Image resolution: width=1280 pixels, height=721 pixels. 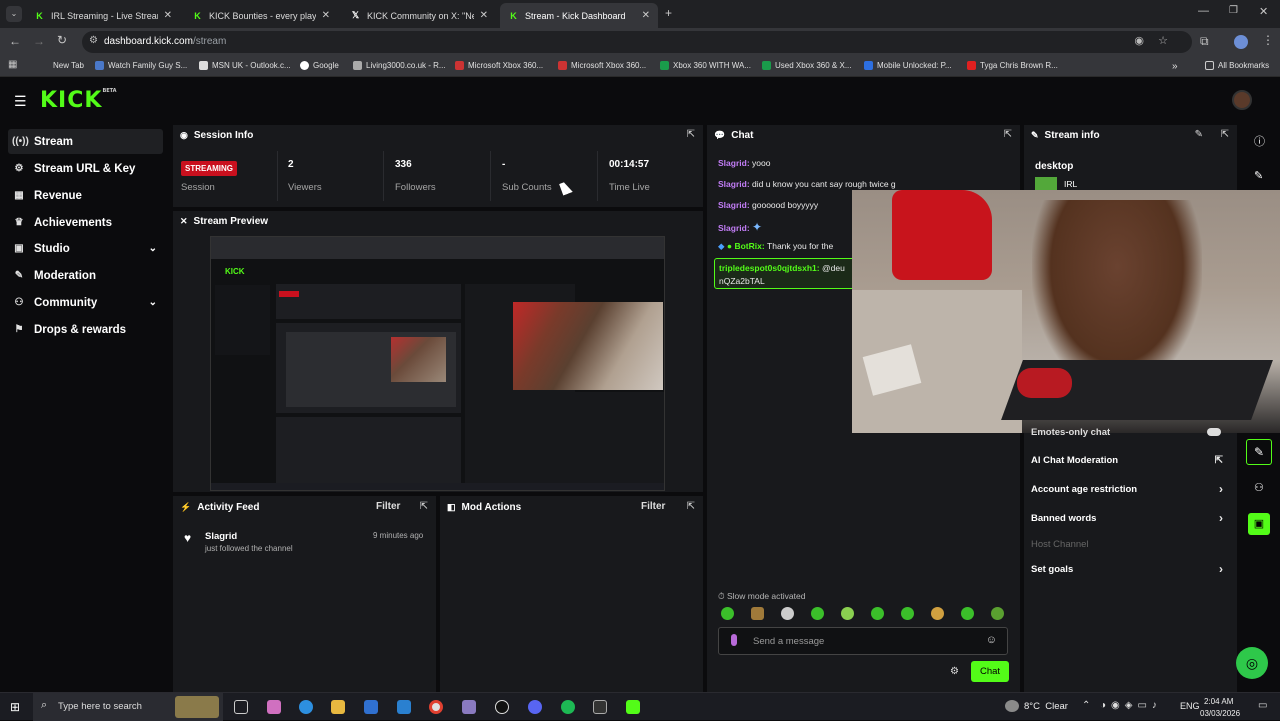 I want to click on kick-app-icon, so click(x=633, y=707).